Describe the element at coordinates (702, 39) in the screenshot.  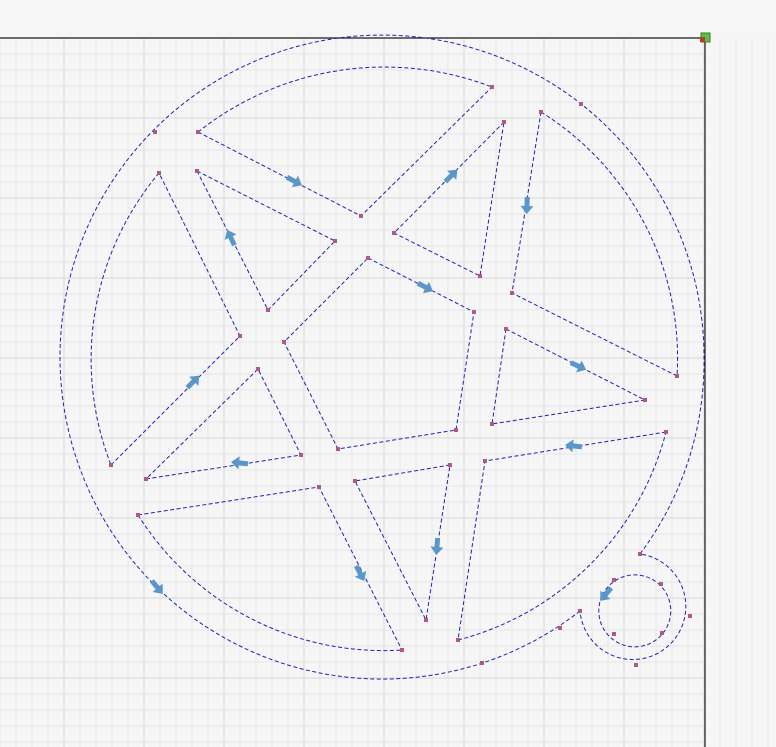
I see `origin-point` at that location.